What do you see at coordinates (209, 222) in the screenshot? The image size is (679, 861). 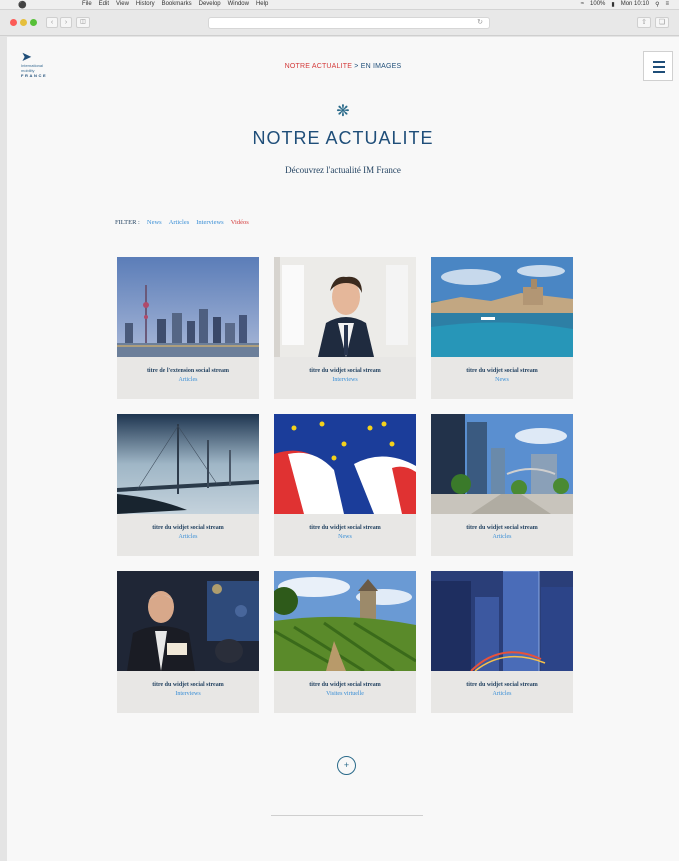 I see `filter-interviews: Interviews` at bounding box center [209, 222].